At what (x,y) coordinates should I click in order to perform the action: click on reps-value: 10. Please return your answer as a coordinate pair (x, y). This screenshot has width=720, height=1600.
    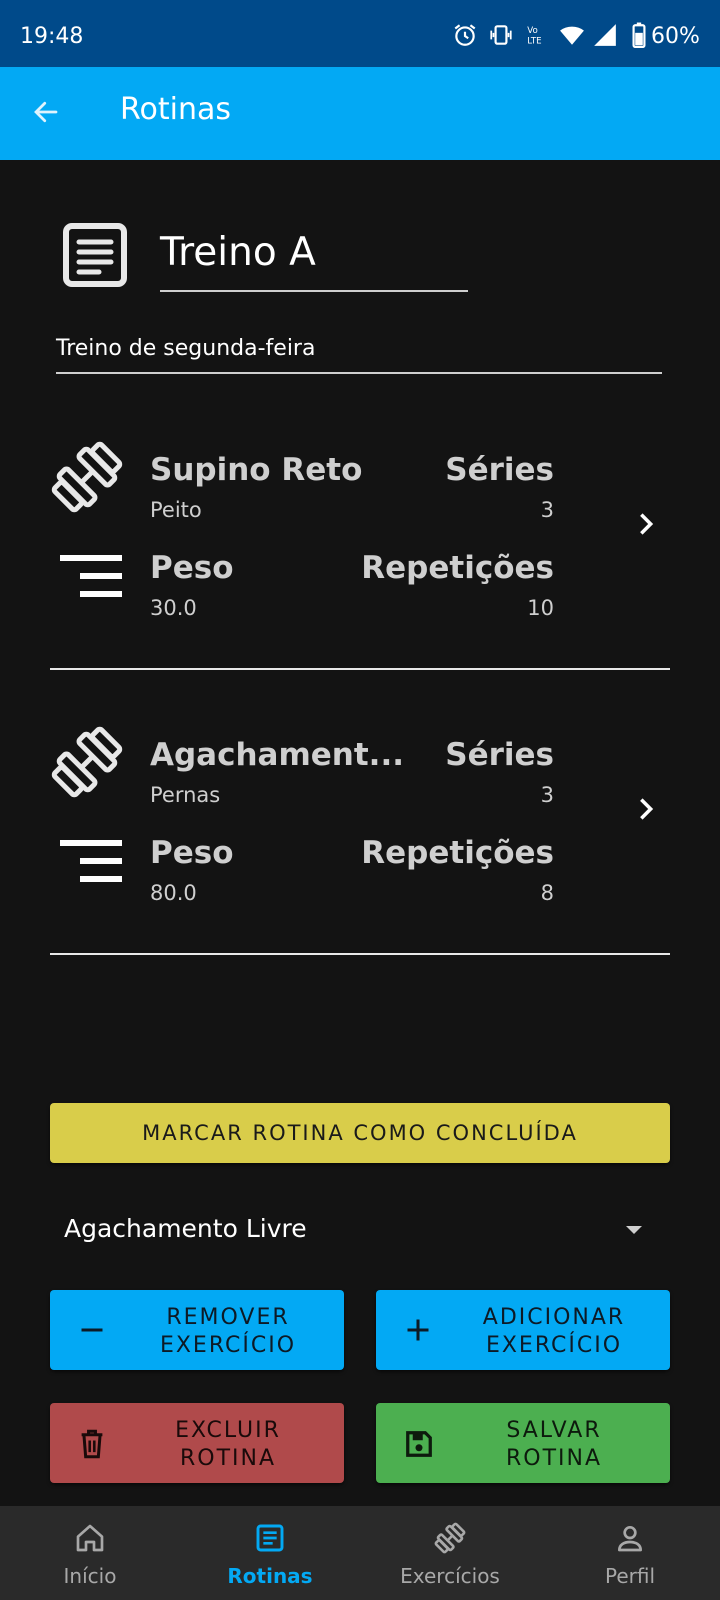
    Looking at the image, I should click on (540, 608).